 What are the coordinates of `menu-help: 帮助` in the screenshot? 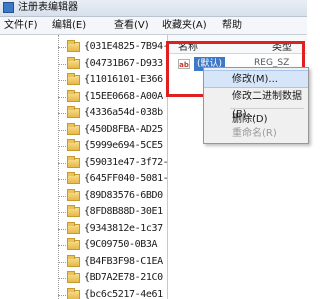 It's located at (232, 25).